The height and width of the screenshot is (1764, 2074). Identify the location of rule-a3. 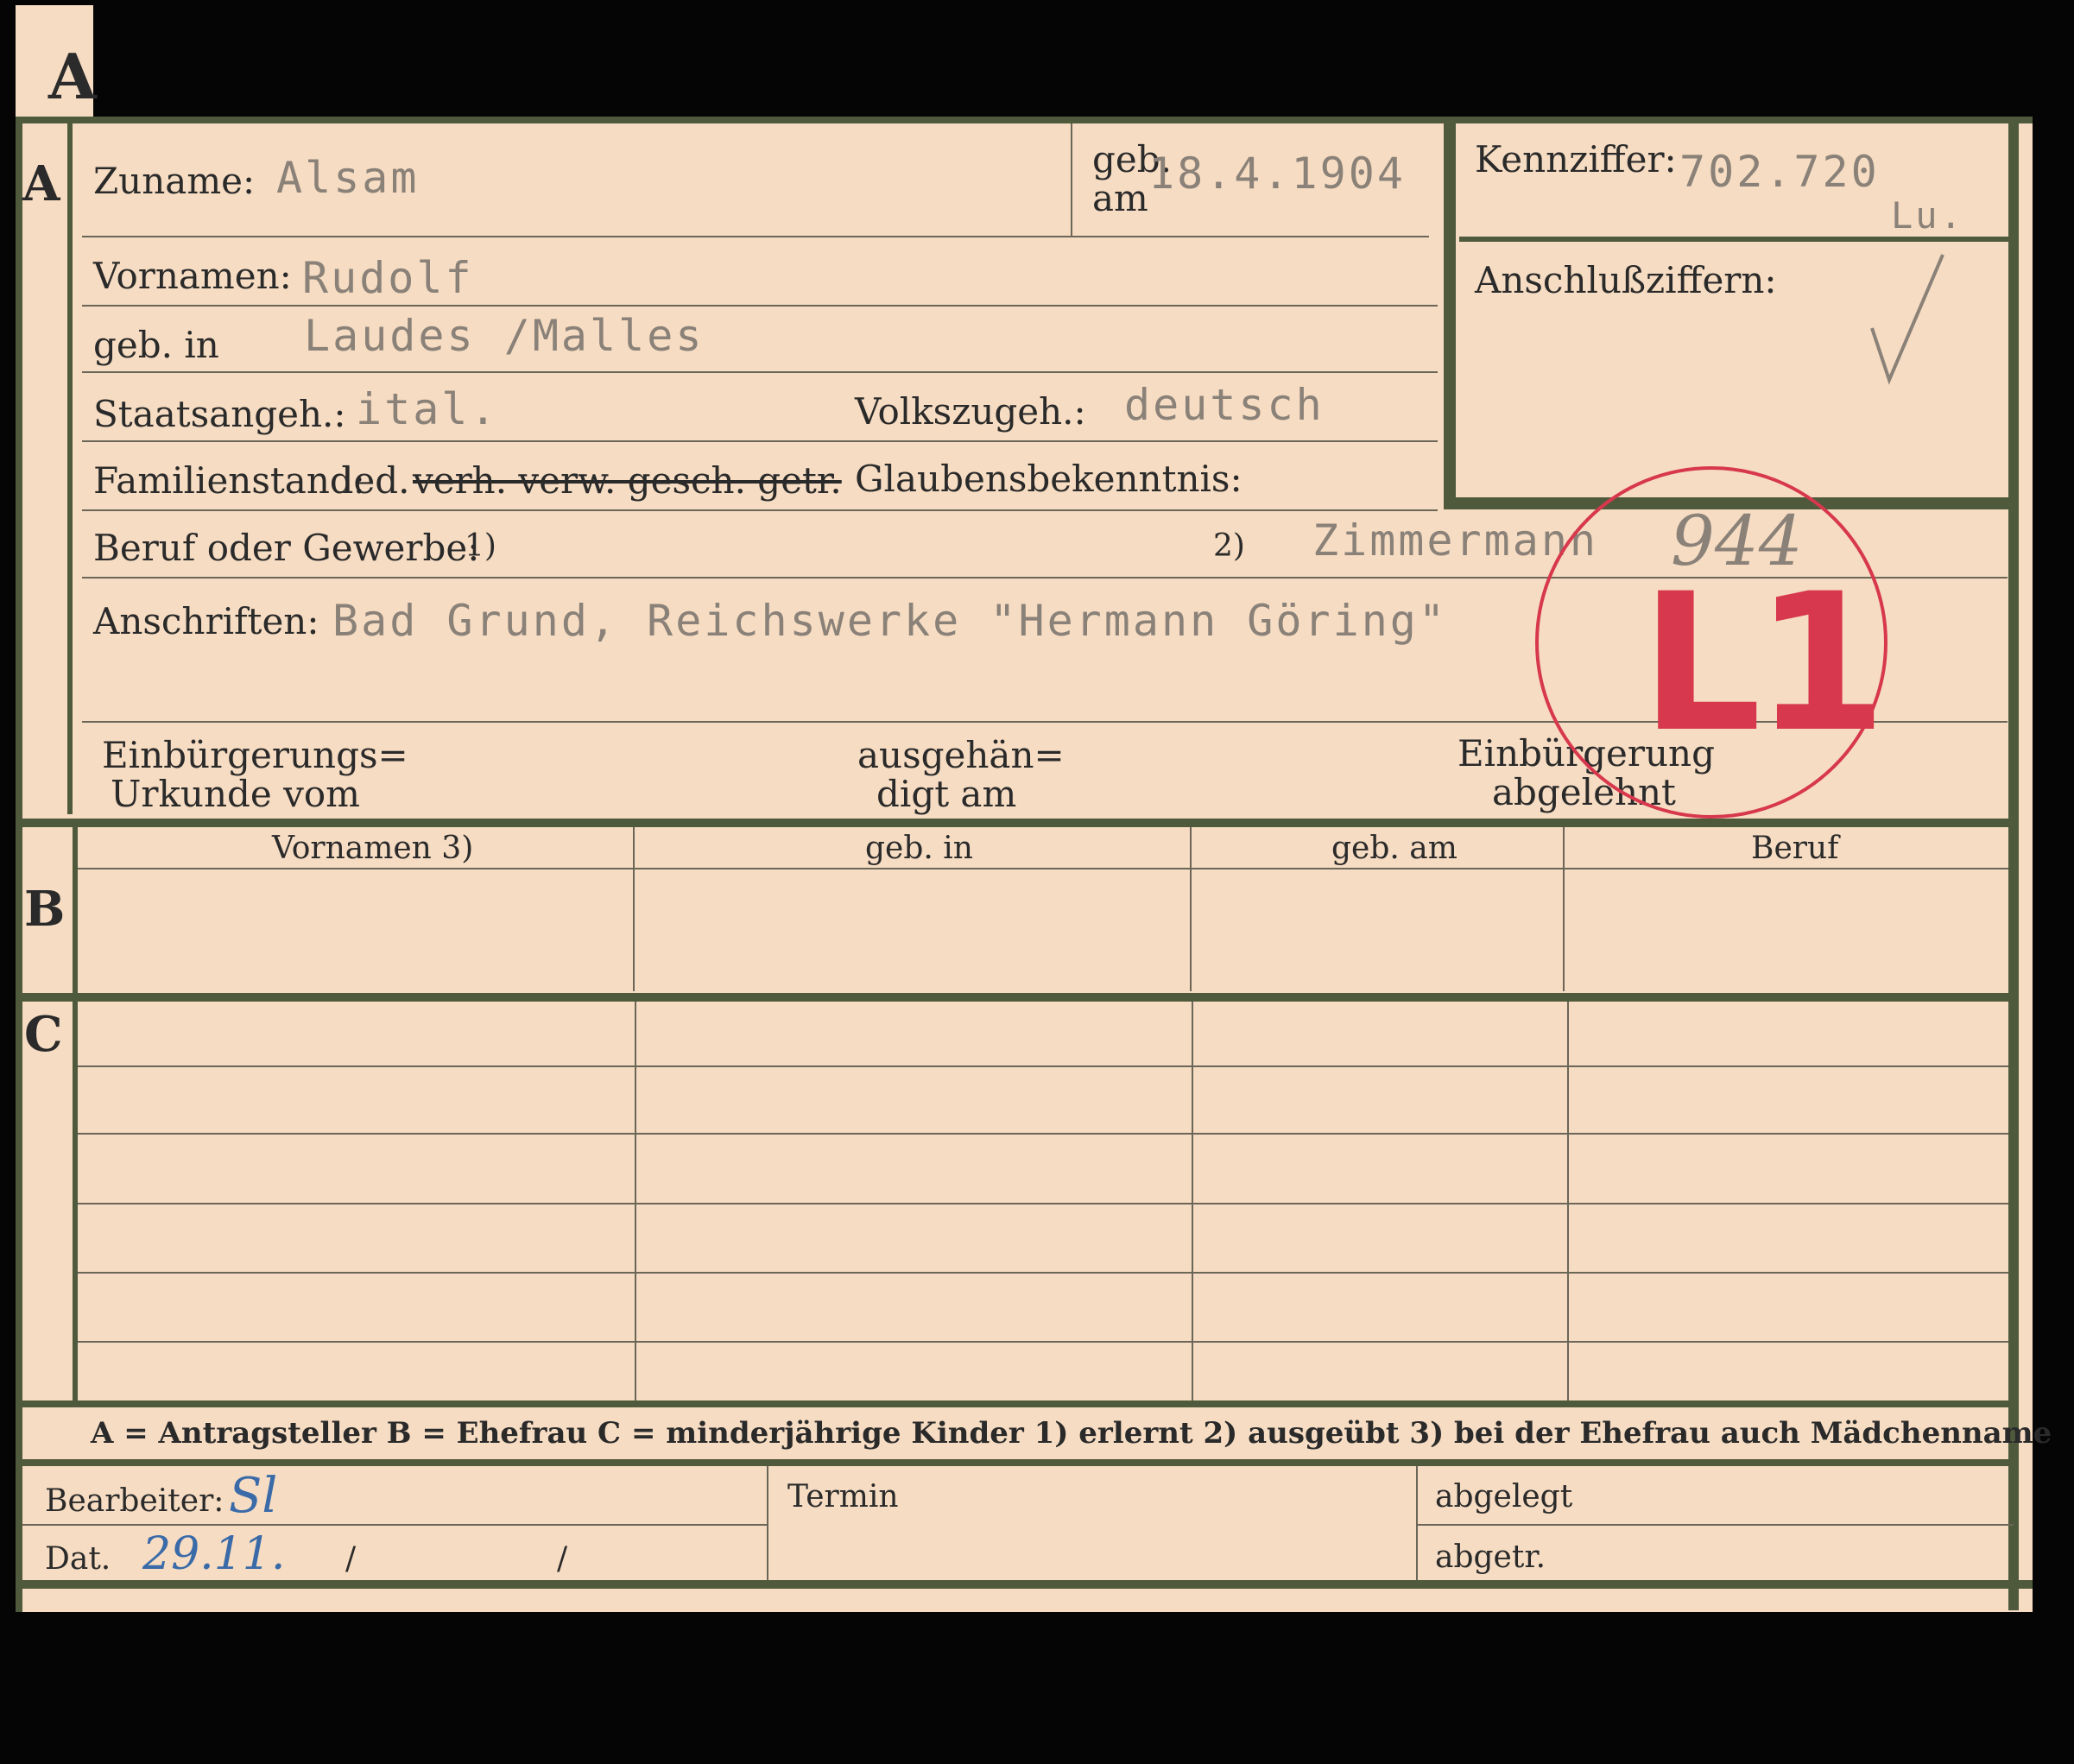
(760, 372).